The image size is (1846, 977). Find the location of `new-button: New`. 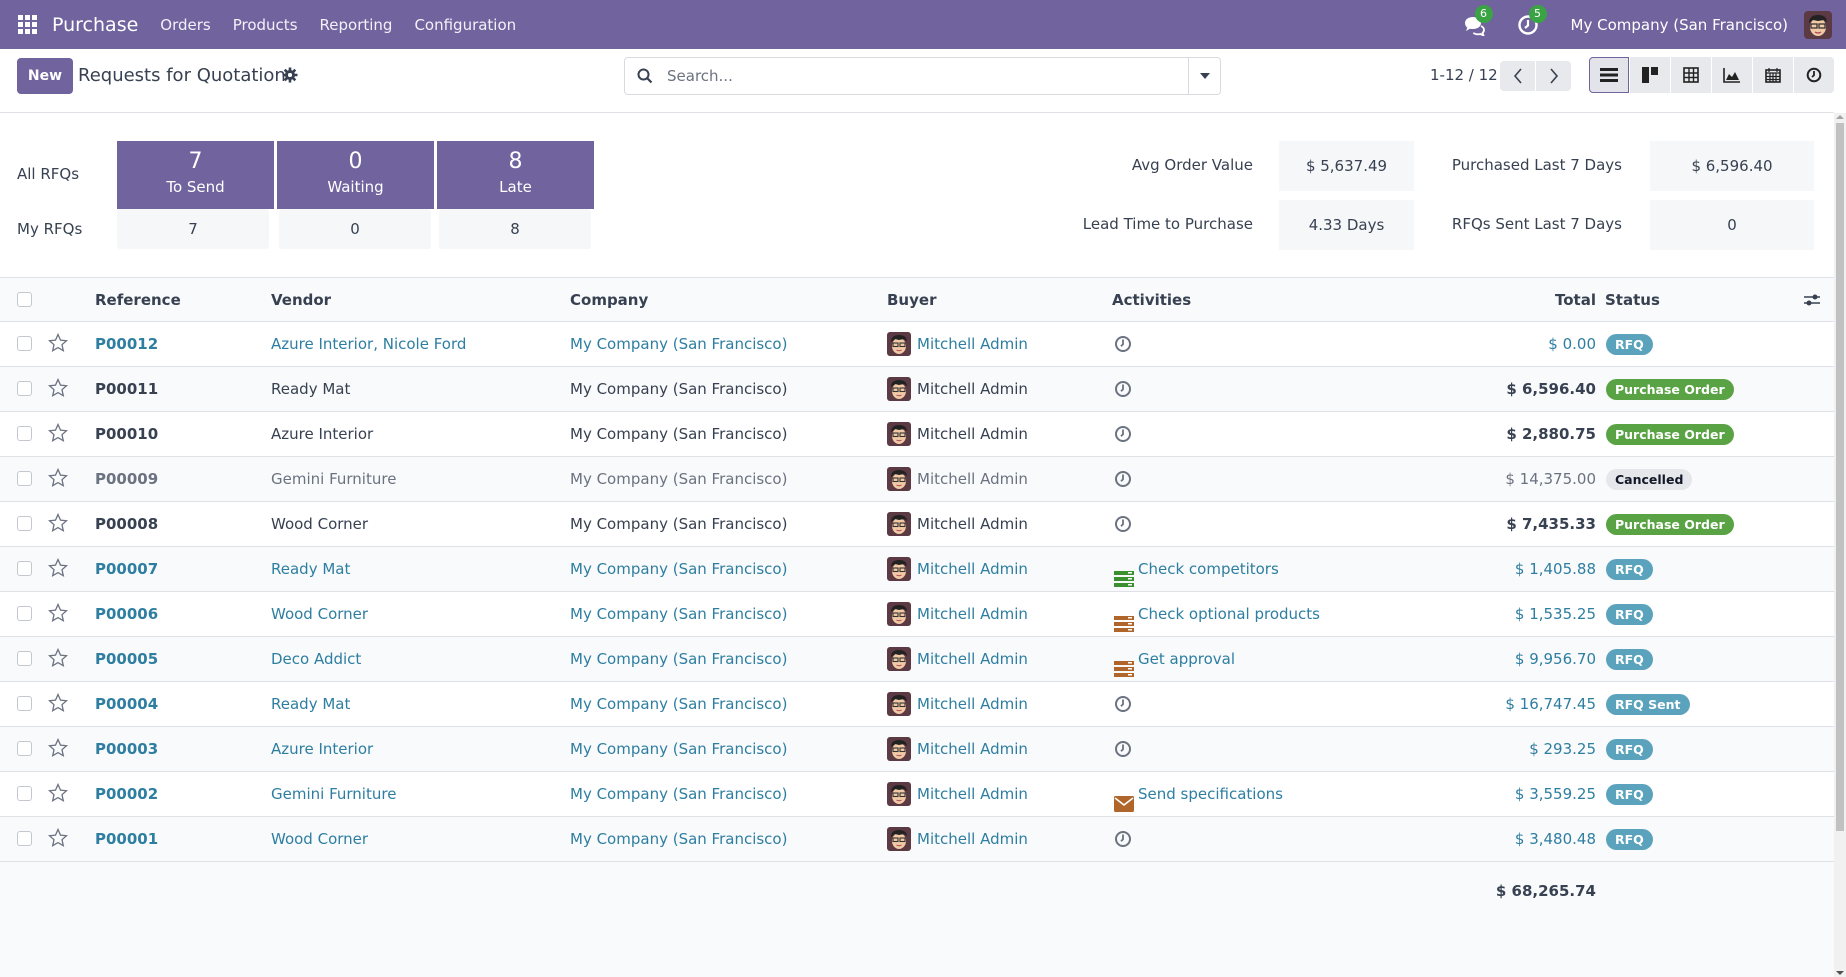

new-button: New is located at coordinates (45, 76).